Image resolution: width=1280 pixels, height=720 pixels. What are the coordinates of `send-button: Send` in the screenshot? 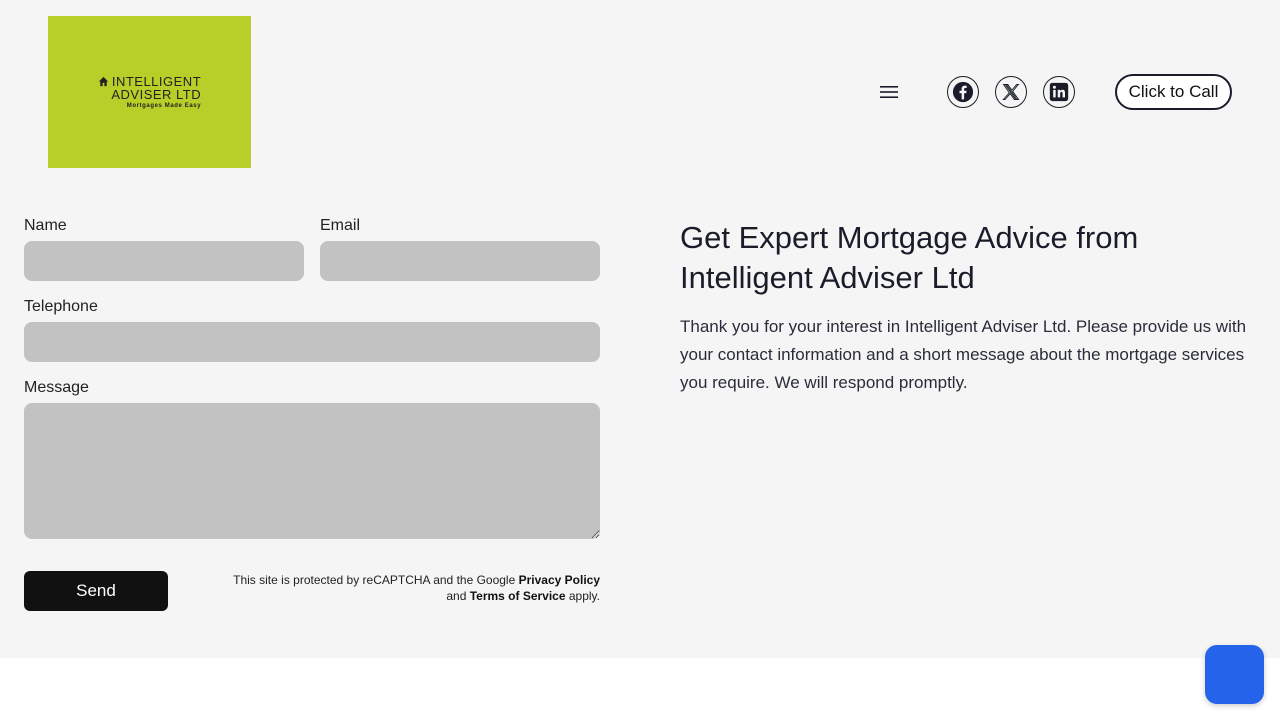 It's located at (96, 591).